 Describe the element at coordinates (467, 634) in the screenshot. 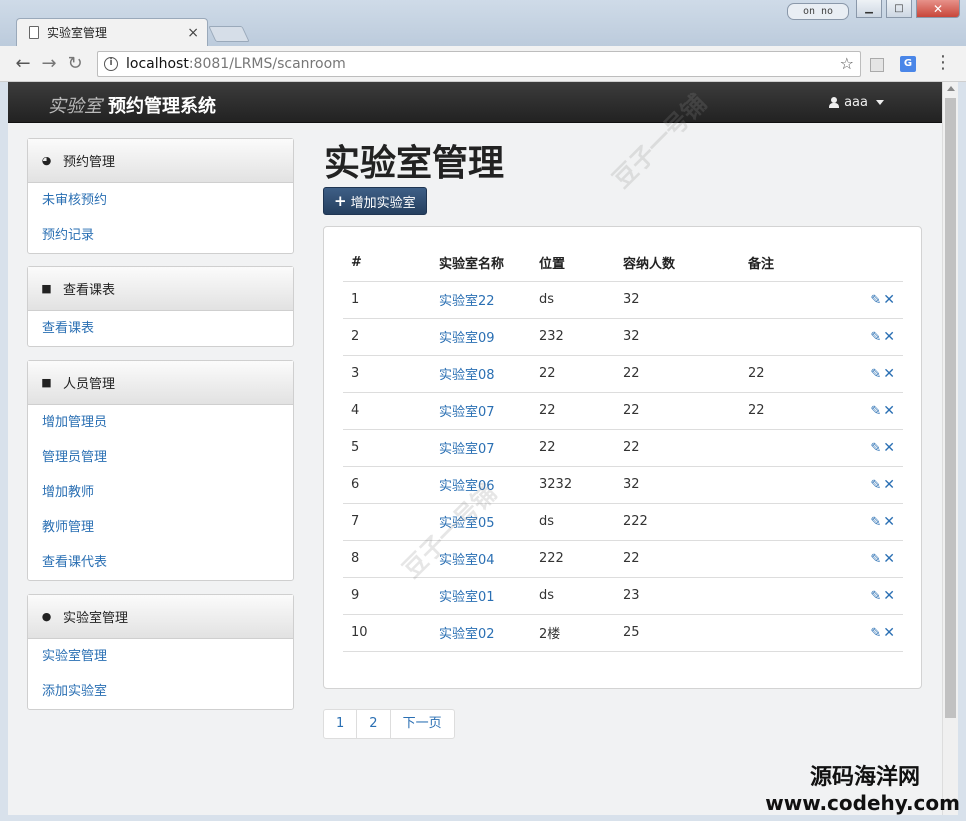

I see `lab-name-link: 实验室02` at that location.